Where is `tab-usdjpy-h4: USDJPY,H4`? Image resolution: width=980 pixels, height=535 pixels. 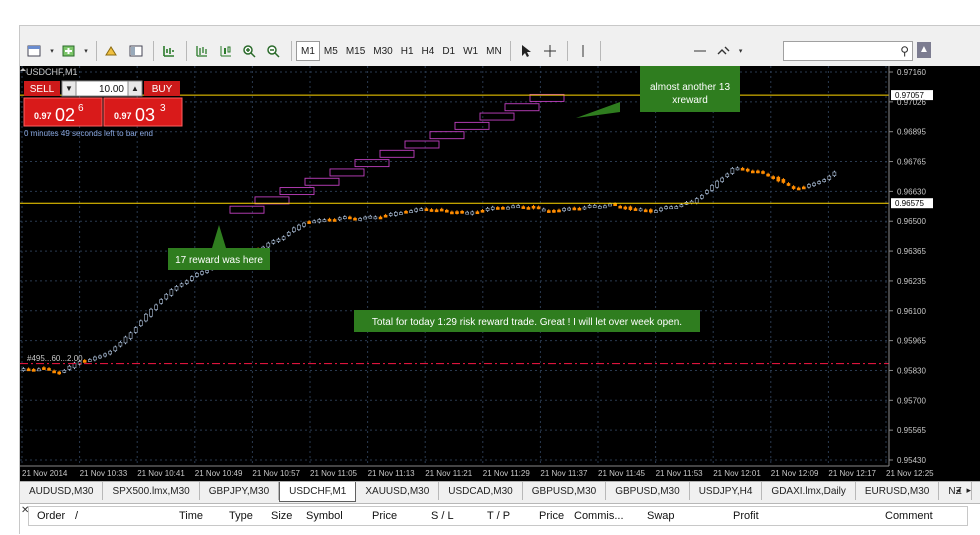 tab-usdjpy-h4: USDJPY,H4 is located at coordinates (726, 491).